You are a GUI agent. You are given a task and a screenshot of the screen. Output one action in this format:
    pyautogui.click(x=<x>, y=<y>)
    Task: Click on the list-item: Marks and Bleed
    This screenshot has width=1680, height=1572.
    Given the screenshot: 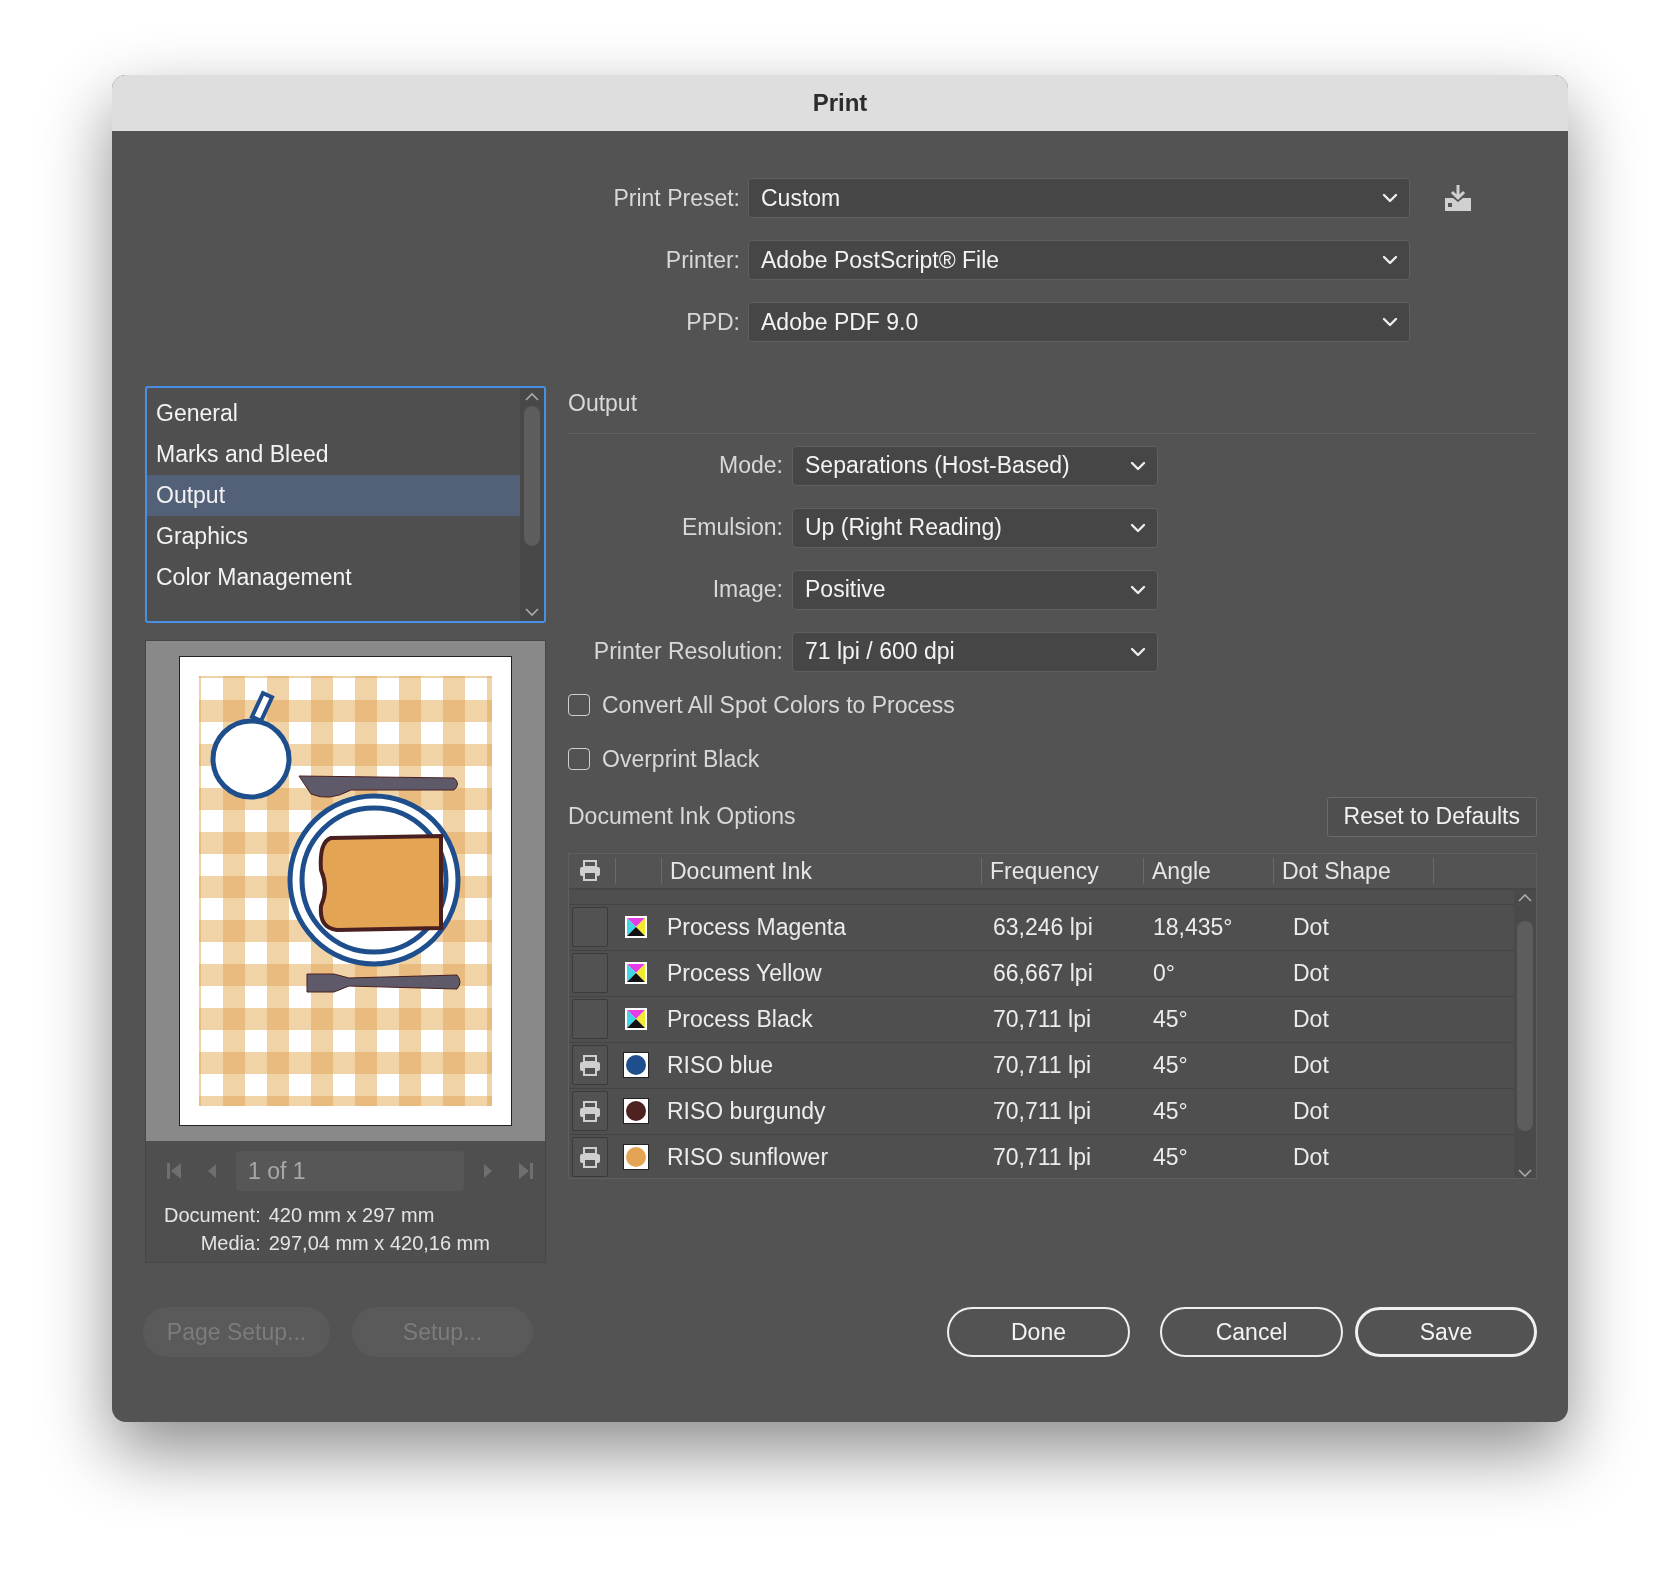 What is the action you would take?
    pyautogui.click(x=333, y=454)
    